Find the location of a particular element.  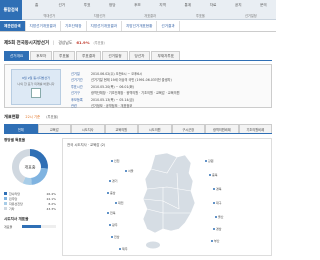

top-menu-item: 선거 is located at coordinates (61, 5).